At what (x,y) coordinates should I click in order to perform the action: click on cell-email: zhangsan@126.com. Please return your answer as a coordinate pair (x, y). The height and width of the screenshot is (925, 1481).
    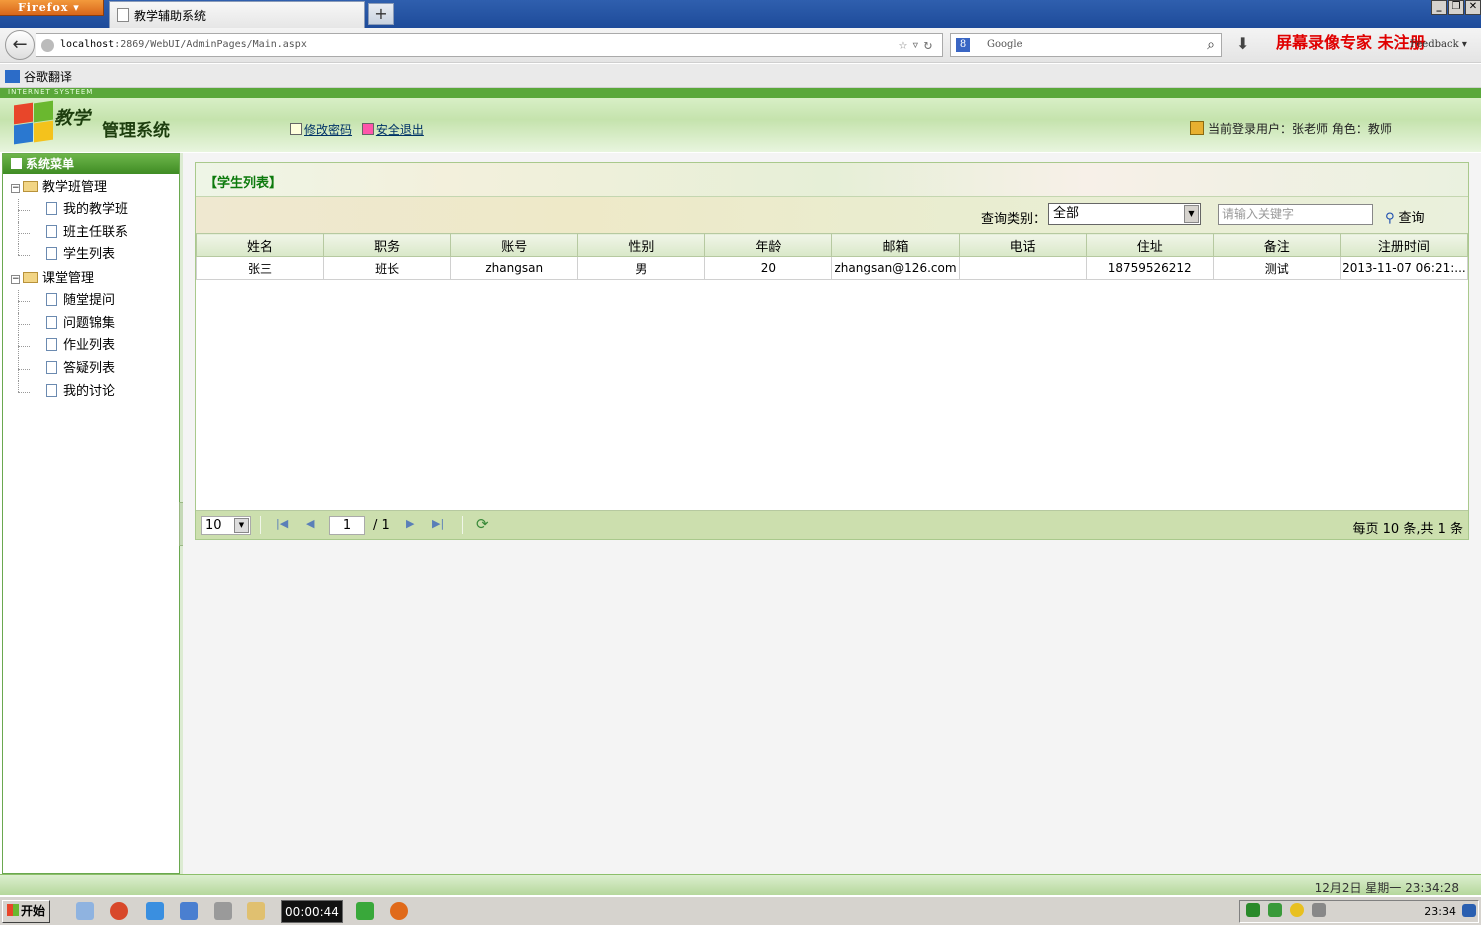
    Looking at the image, I should click on (895, 268).